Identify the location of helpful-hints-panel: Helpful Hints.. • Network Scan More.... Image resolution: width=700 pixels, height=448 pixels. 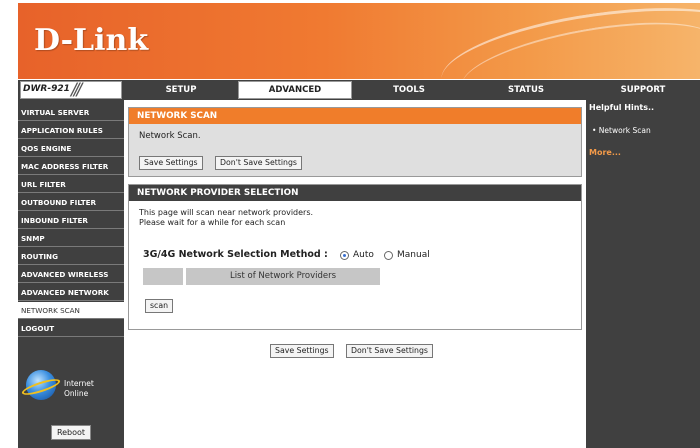
(643, 274).